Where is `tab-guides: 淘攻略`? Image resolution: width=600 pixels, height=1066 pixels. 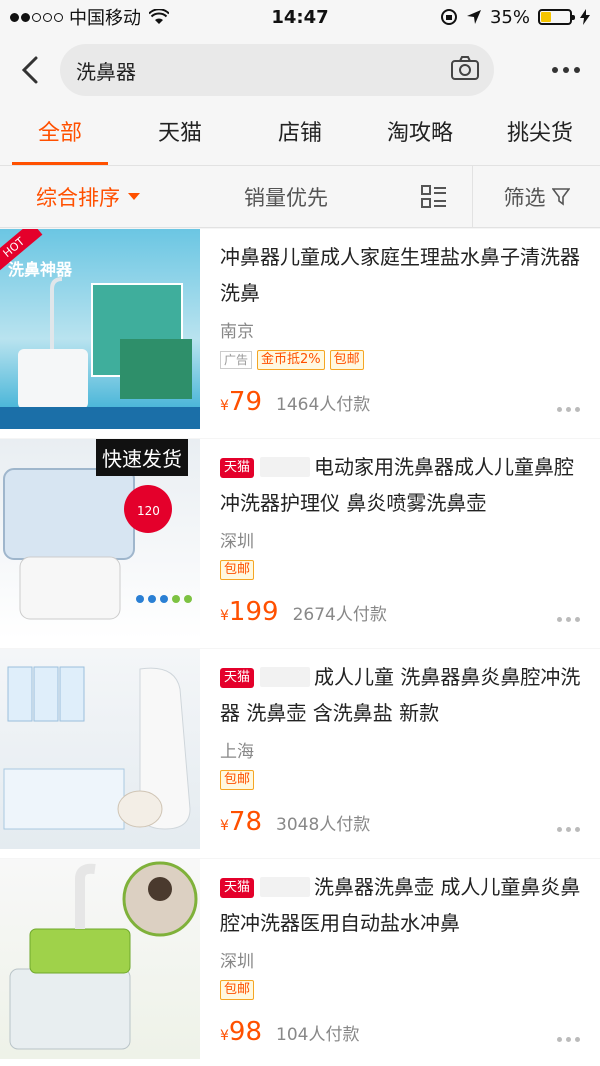 tab-guides: 淘攻略 is located at coordinates (420, 136).